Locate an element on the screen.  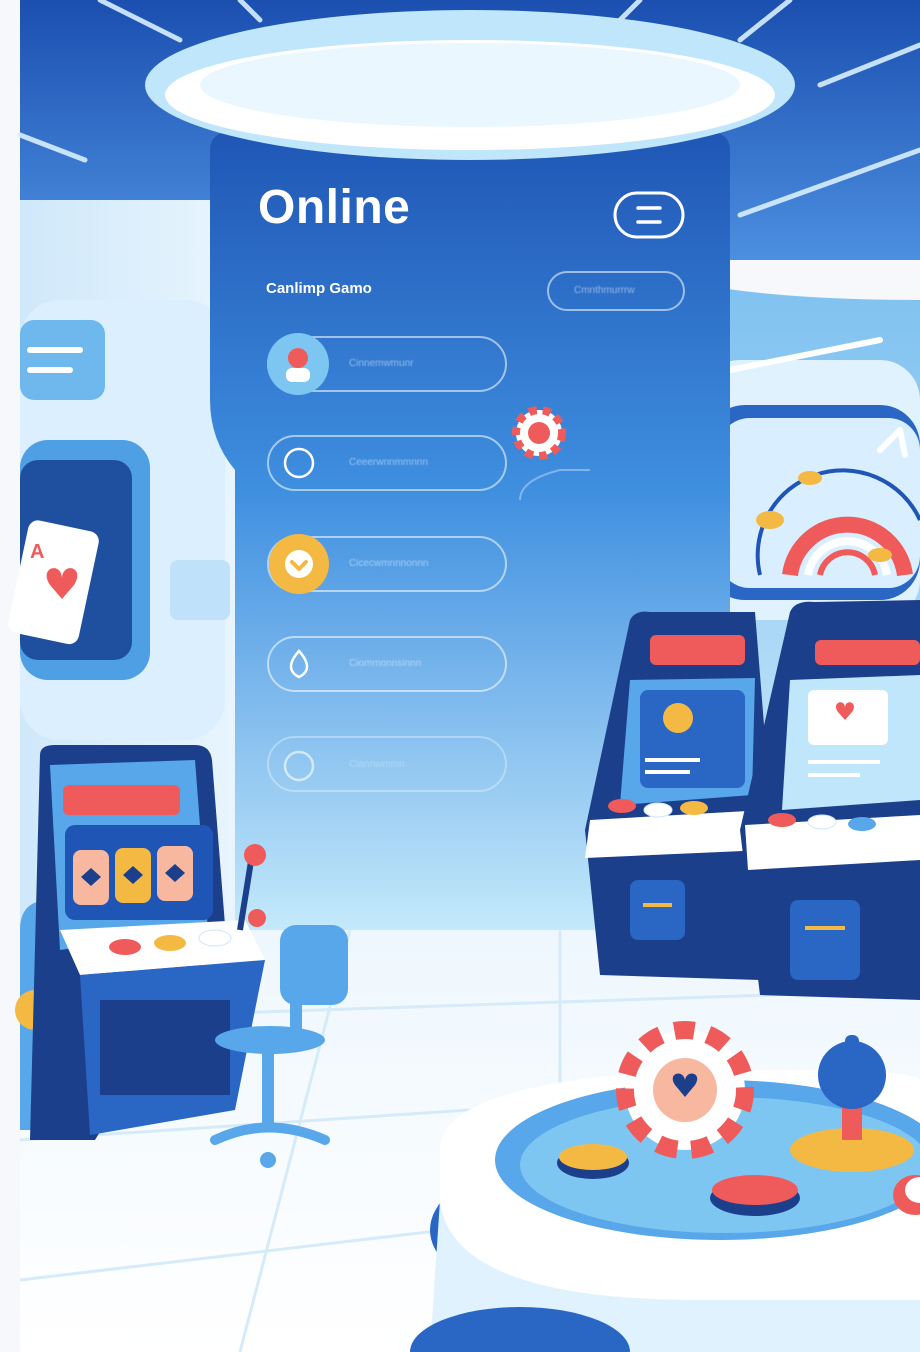
heart-badge-icon is located at coordinates (299, 564).